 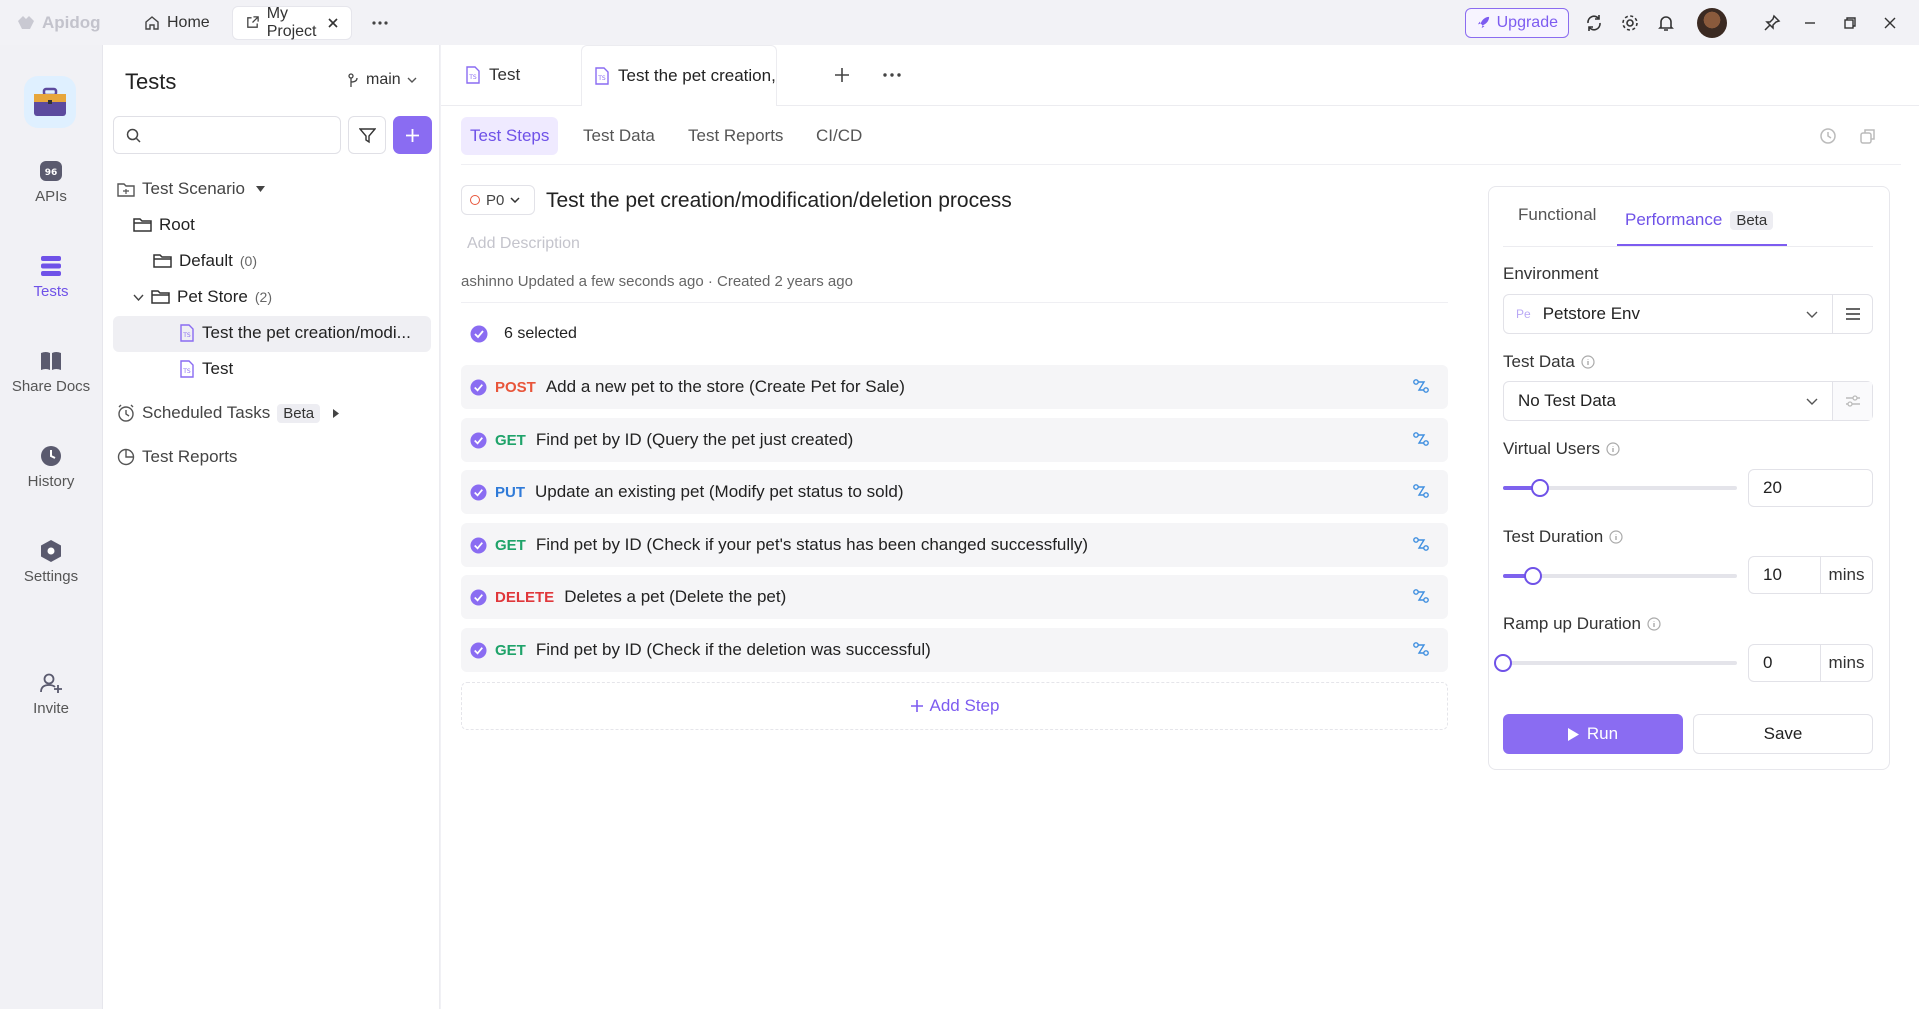 I want to click on search-input, so click(x=227, y=135).